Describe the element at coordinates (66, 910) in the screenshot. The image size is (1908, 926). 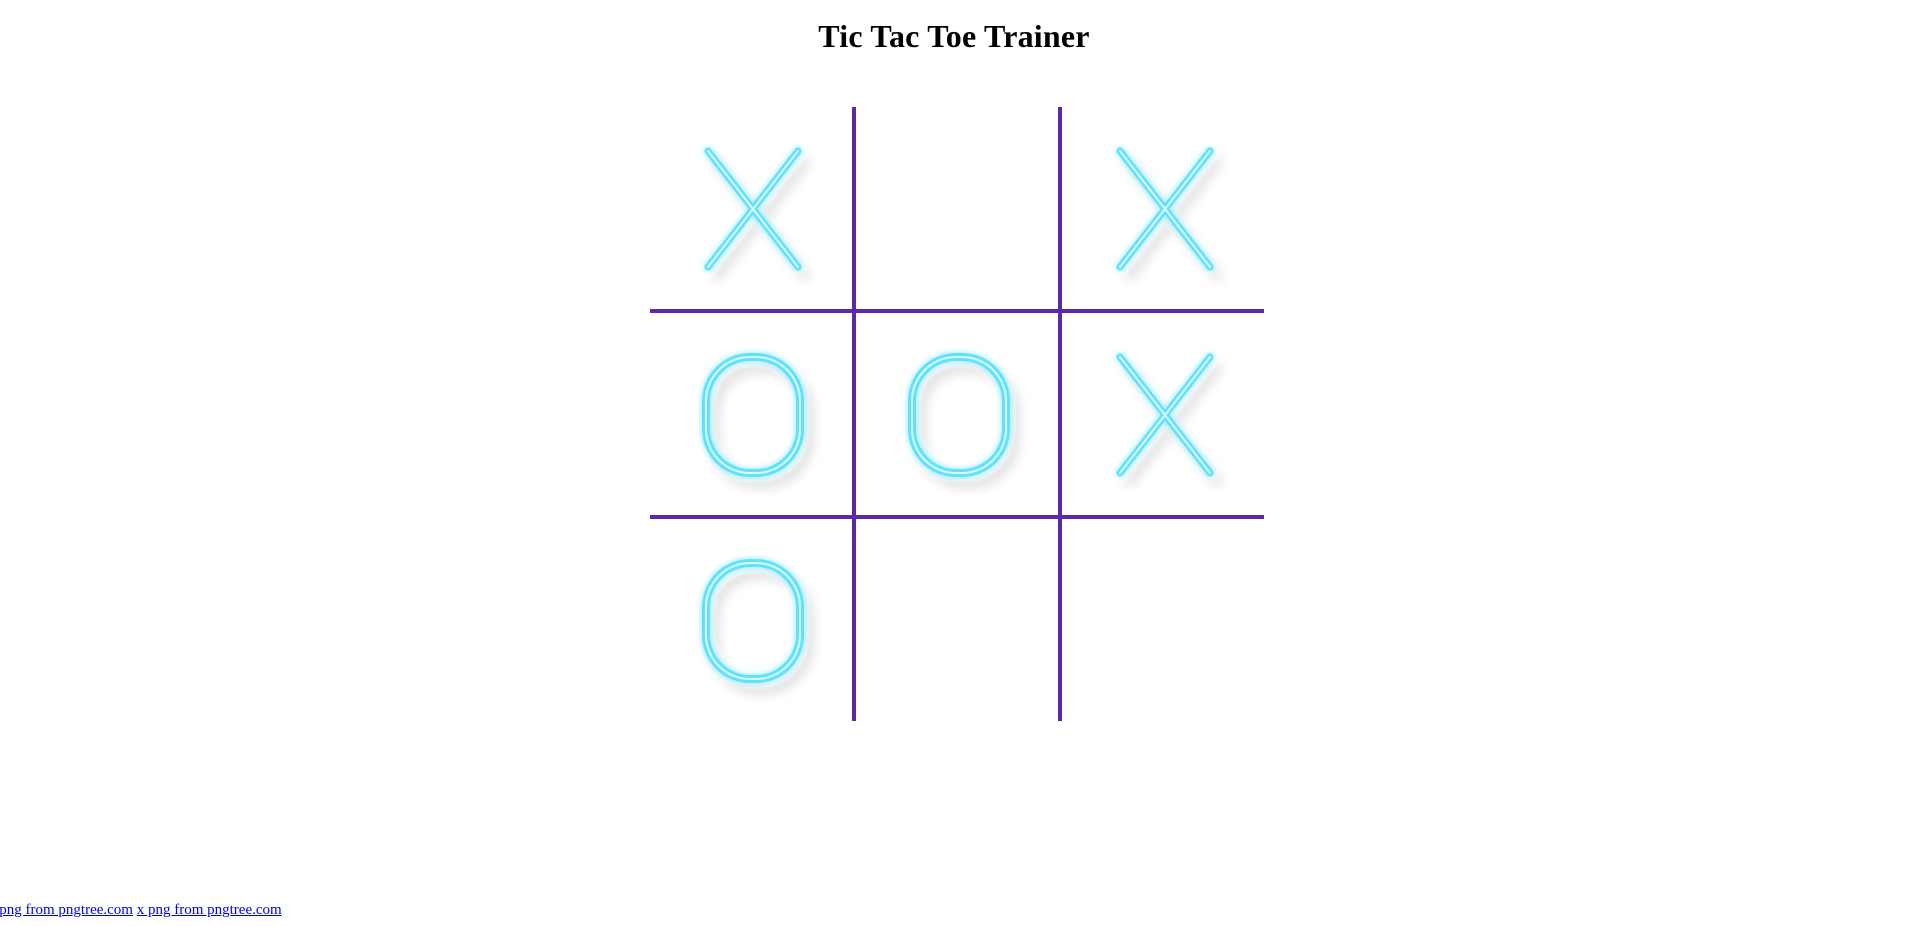
I see `credit-link-o: o png from pngtree.com` at that location.